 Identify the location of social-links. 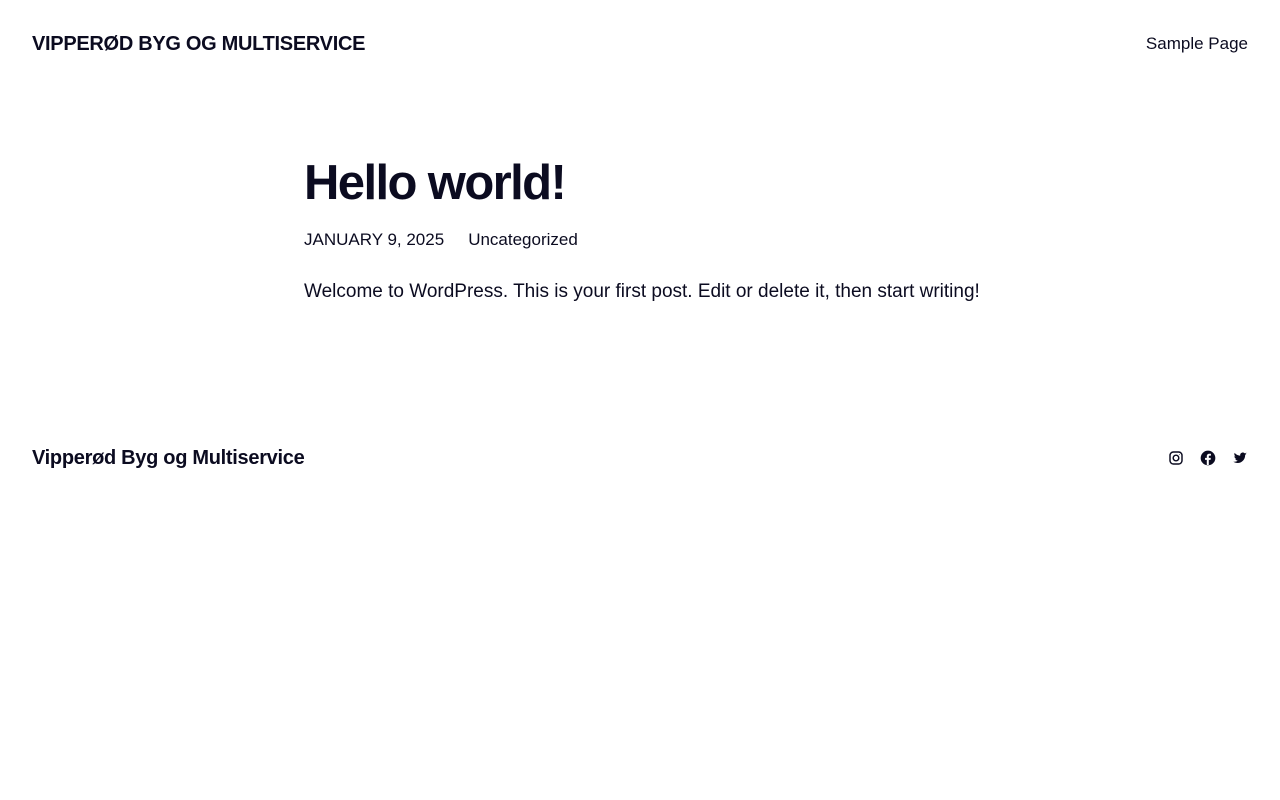
(1208, 458).